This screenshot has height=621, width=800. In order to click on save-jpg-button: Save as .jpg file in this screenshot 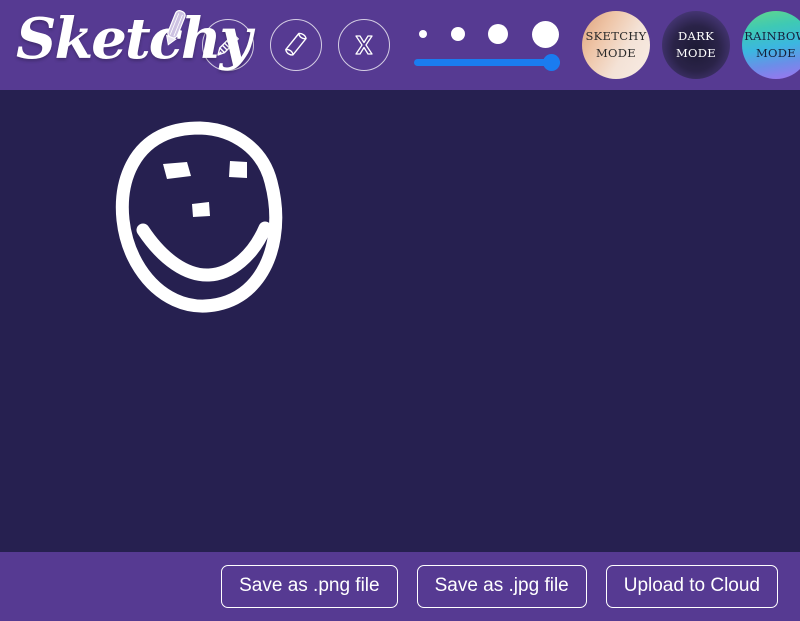, I will do `click(501, 586)`.